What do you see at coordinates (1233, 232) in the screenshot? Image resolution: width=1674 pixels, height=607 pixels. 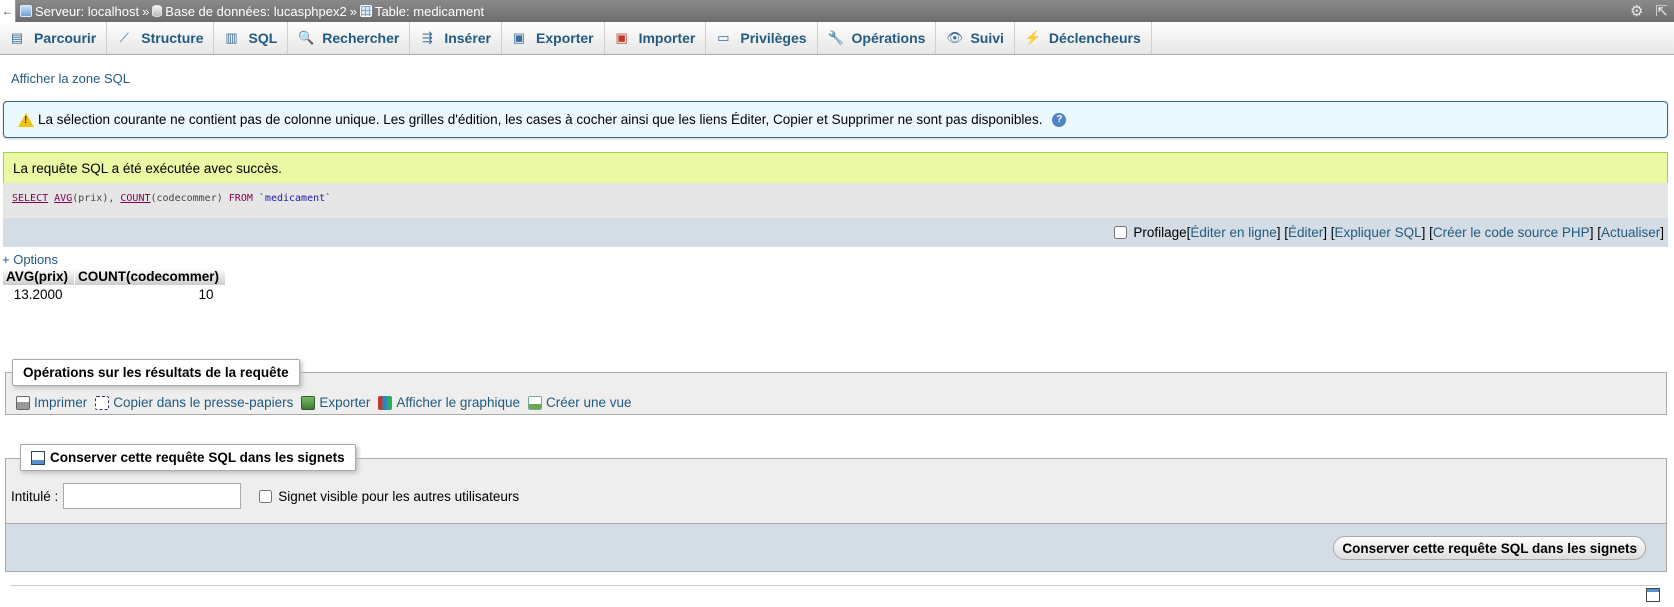 I see `edit-inline-link: Éditer en ligne` at bounding box center [1233, 232].